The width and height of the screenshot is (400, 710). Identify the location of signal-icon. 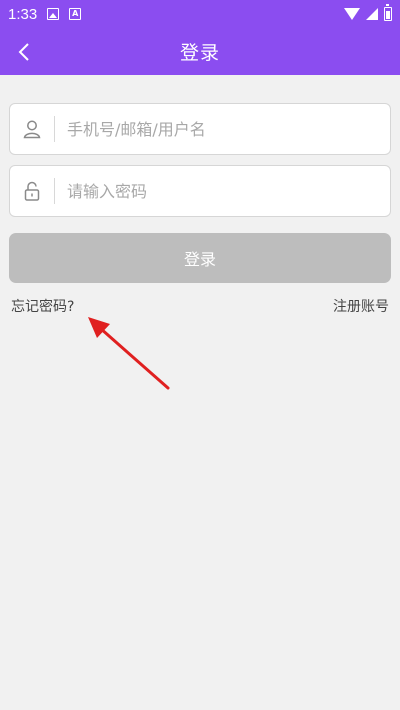
(372, 14).